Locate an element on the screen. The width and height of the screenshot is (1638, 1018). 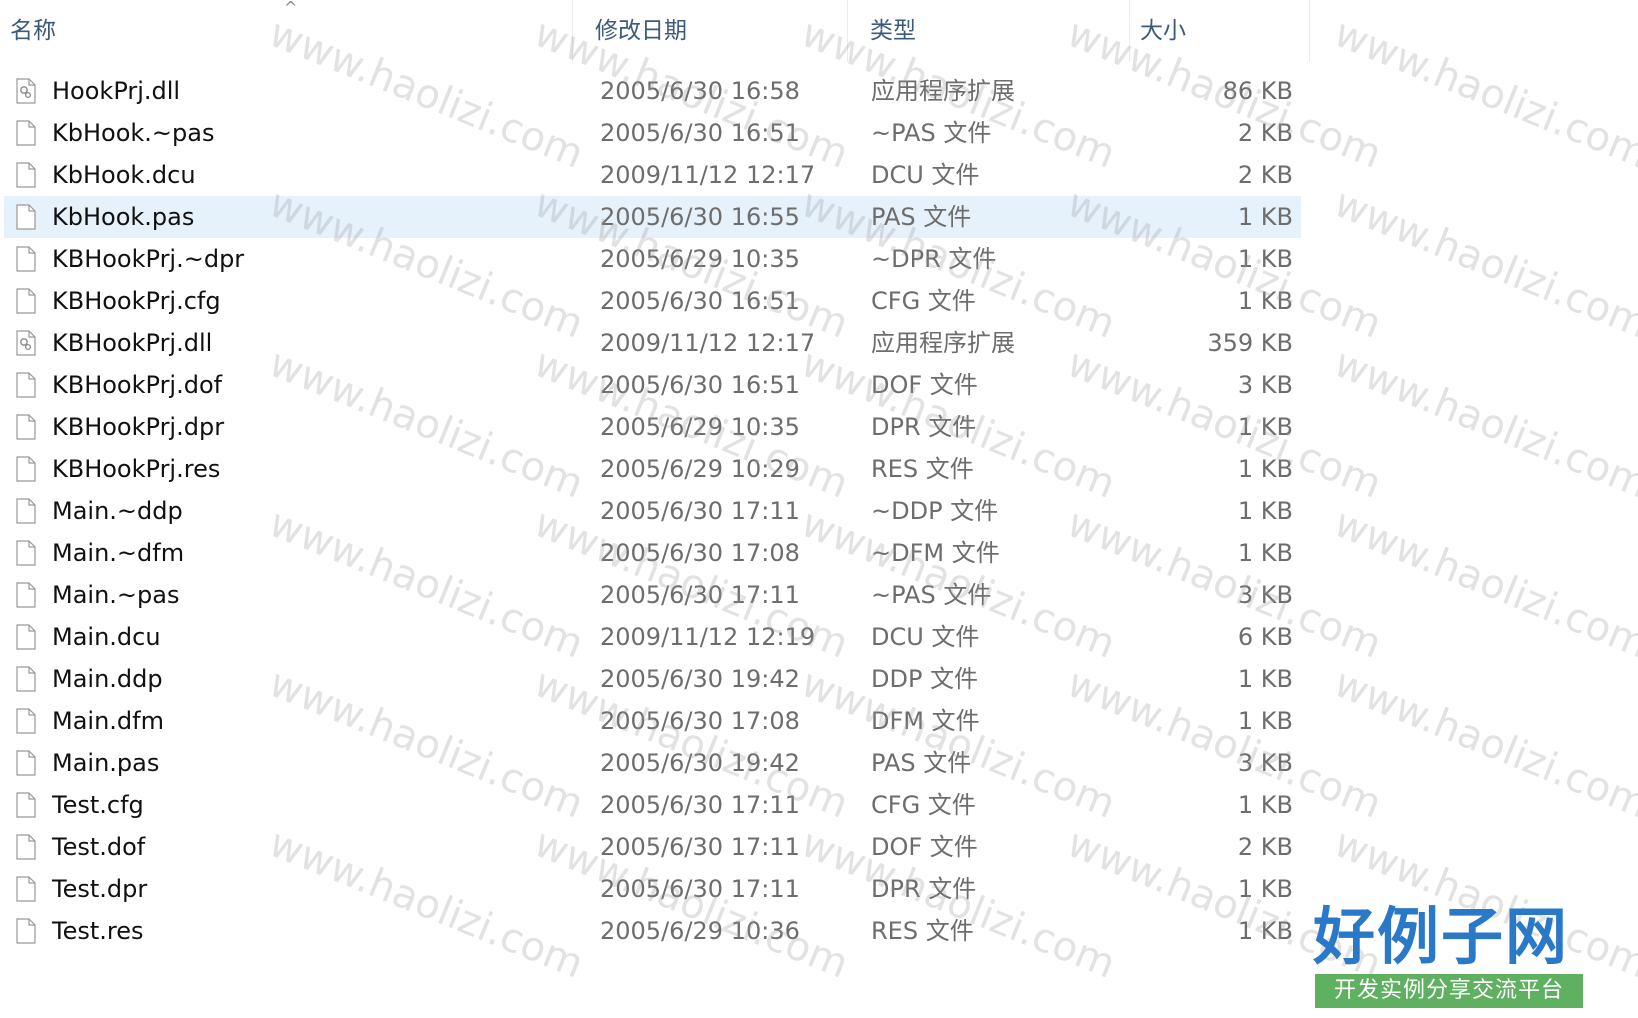
file-row: KBHookPrj.res 2005/6/29 10:29 RES 文件 1 KB is located at coordinates (652, 469).